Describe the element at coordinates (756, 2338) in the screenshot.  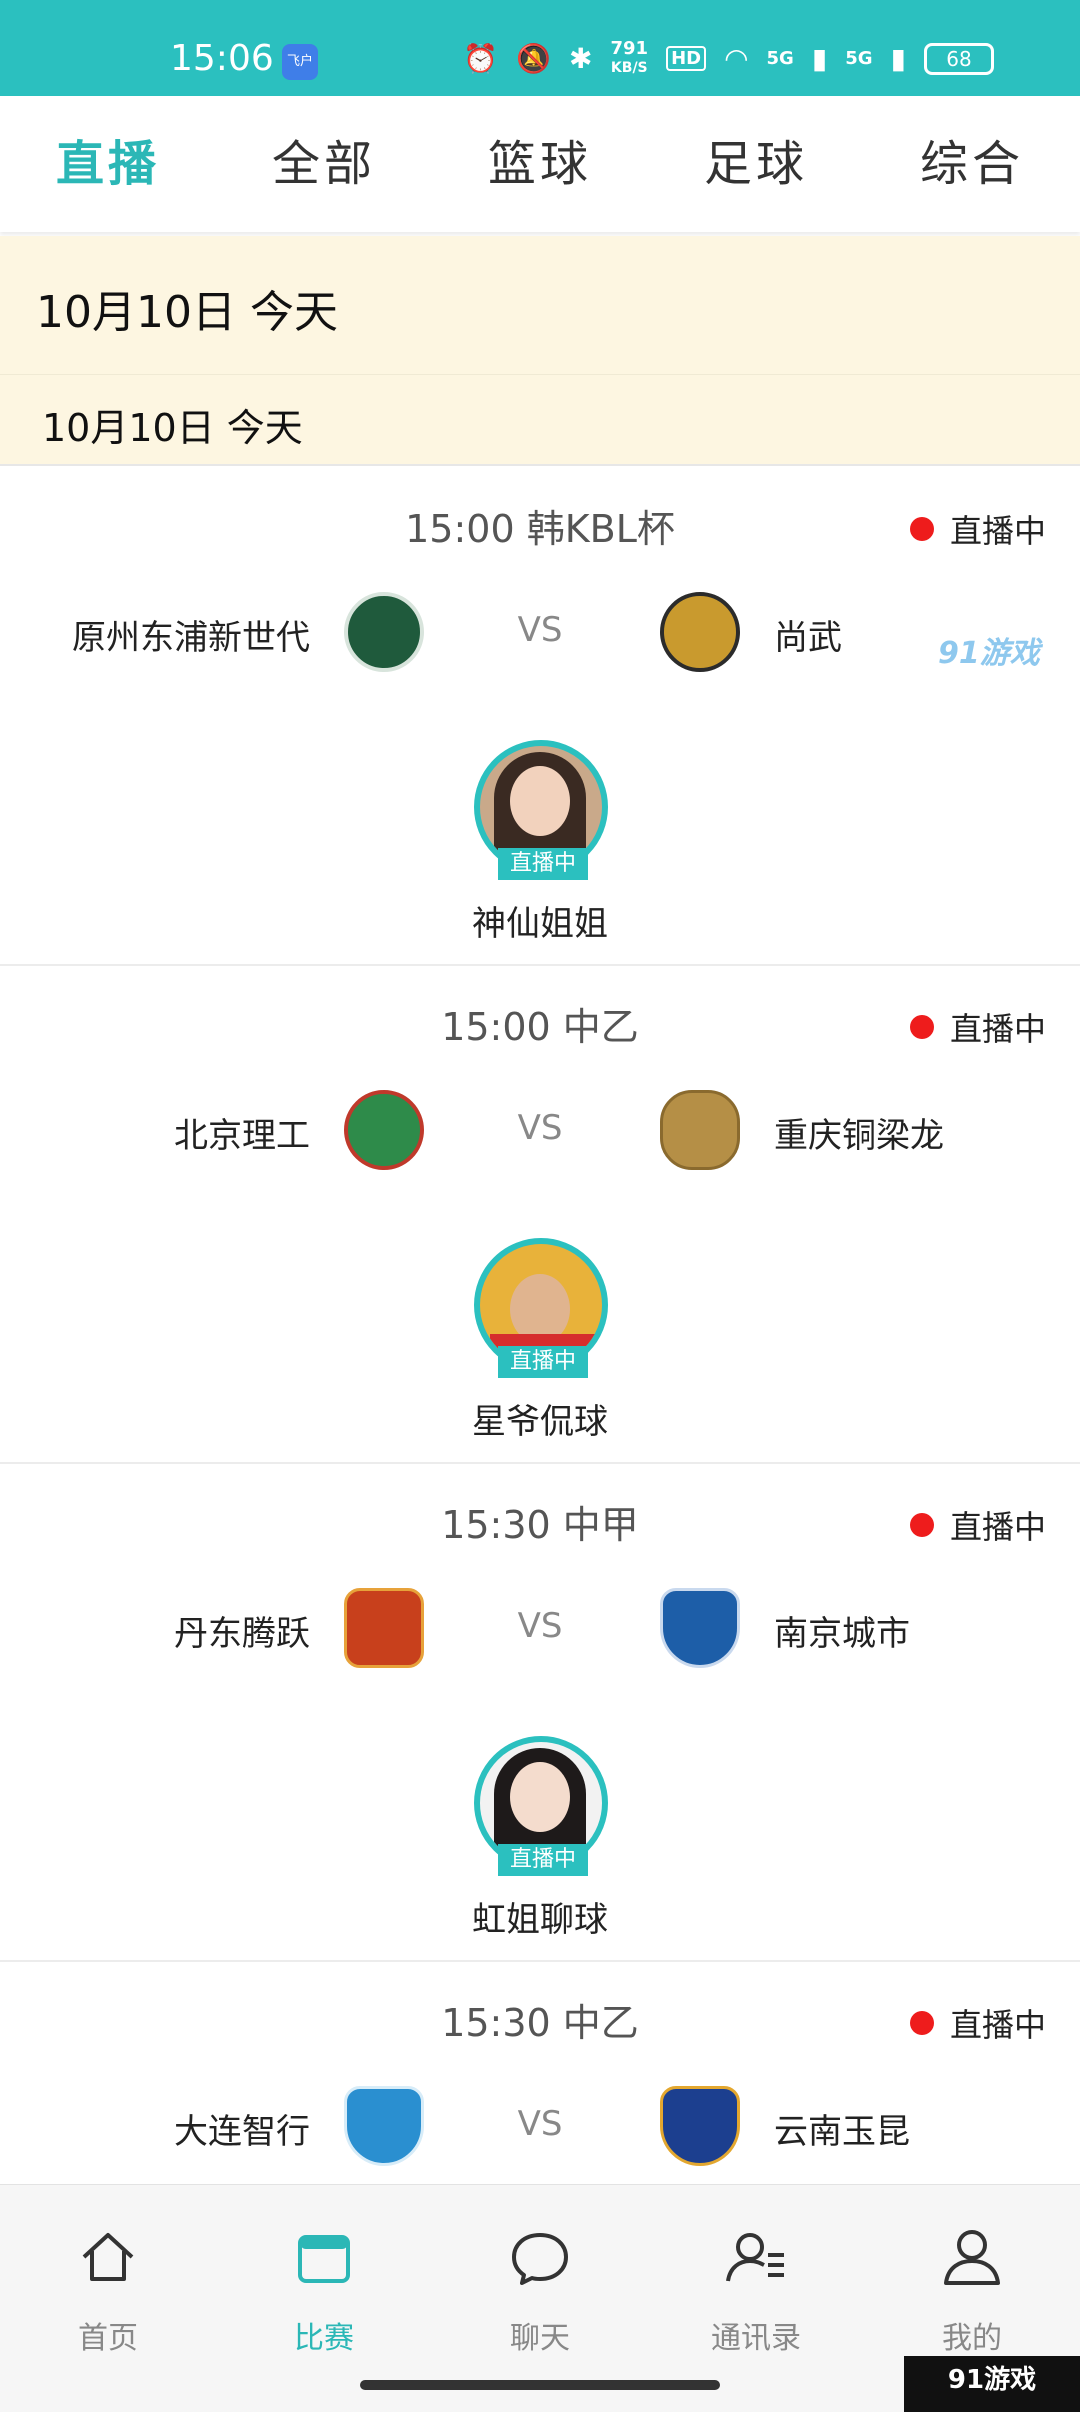
I see `nav-contacts-label: 通讯录` at that location.